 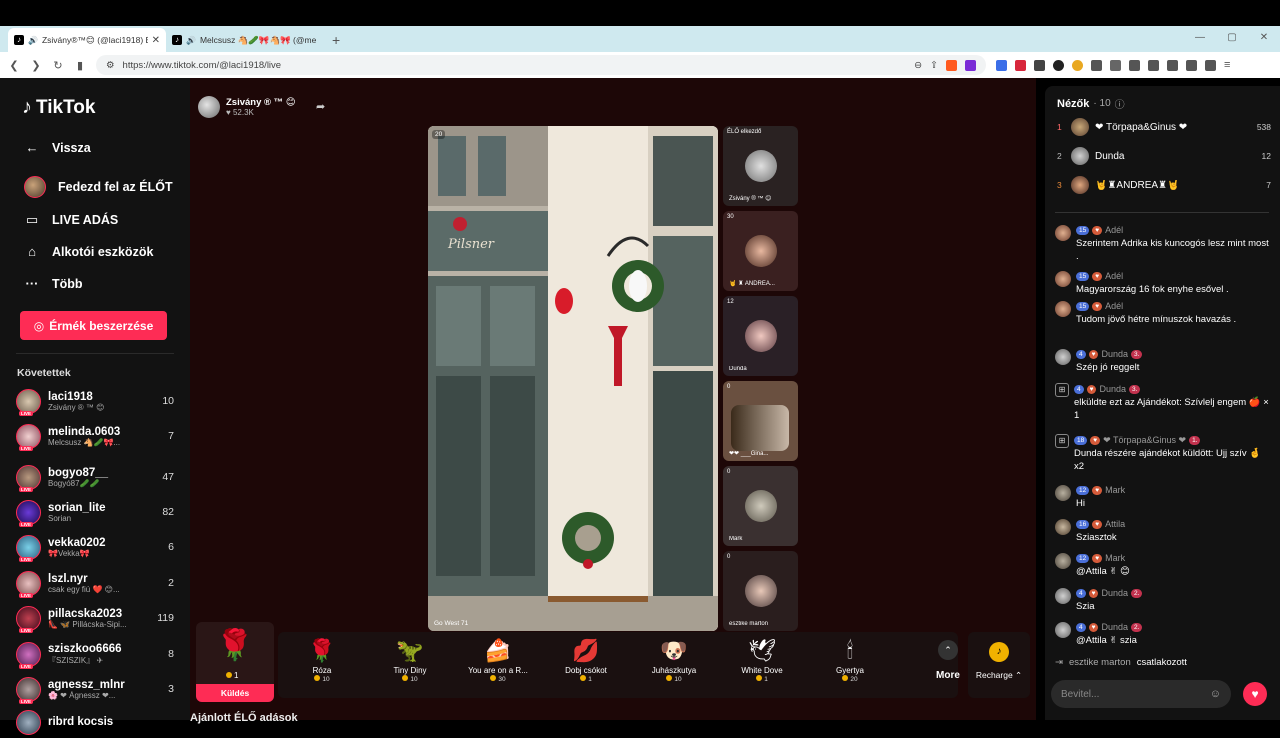 What do you see at coordinates (1164, 634) in the screenshot?
I see `chat-message: 4 ♥ Dunda 2. @Attila ✌ szia` at bounding box center [1164, 634].